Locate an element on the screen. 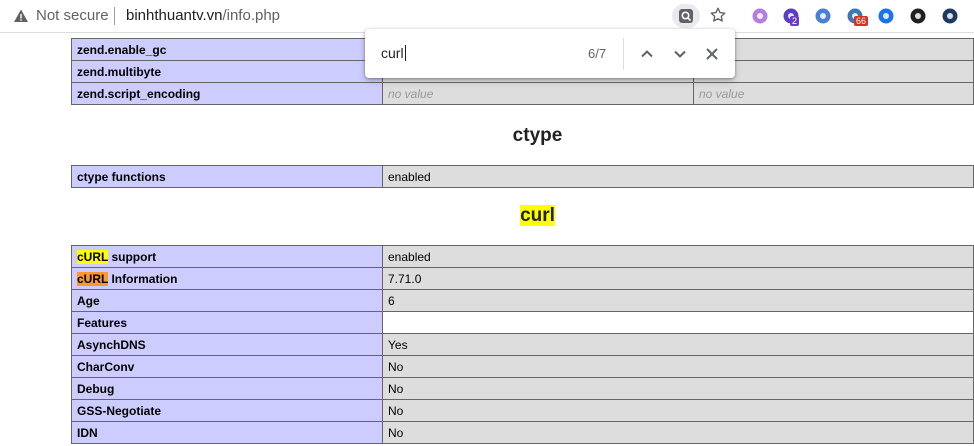 The image size is (974, 446). table-row: Debug No is located at coordinates (522, 388).